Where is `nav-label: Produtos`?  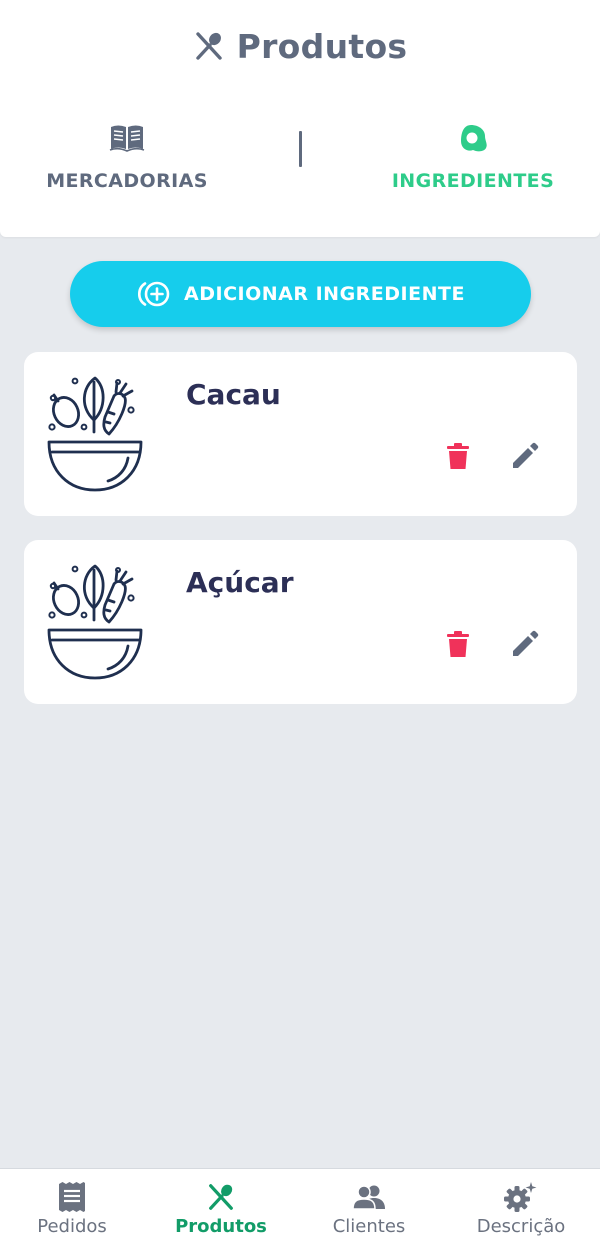 nav-label: Produtos is located at coordinates (221, 1226).